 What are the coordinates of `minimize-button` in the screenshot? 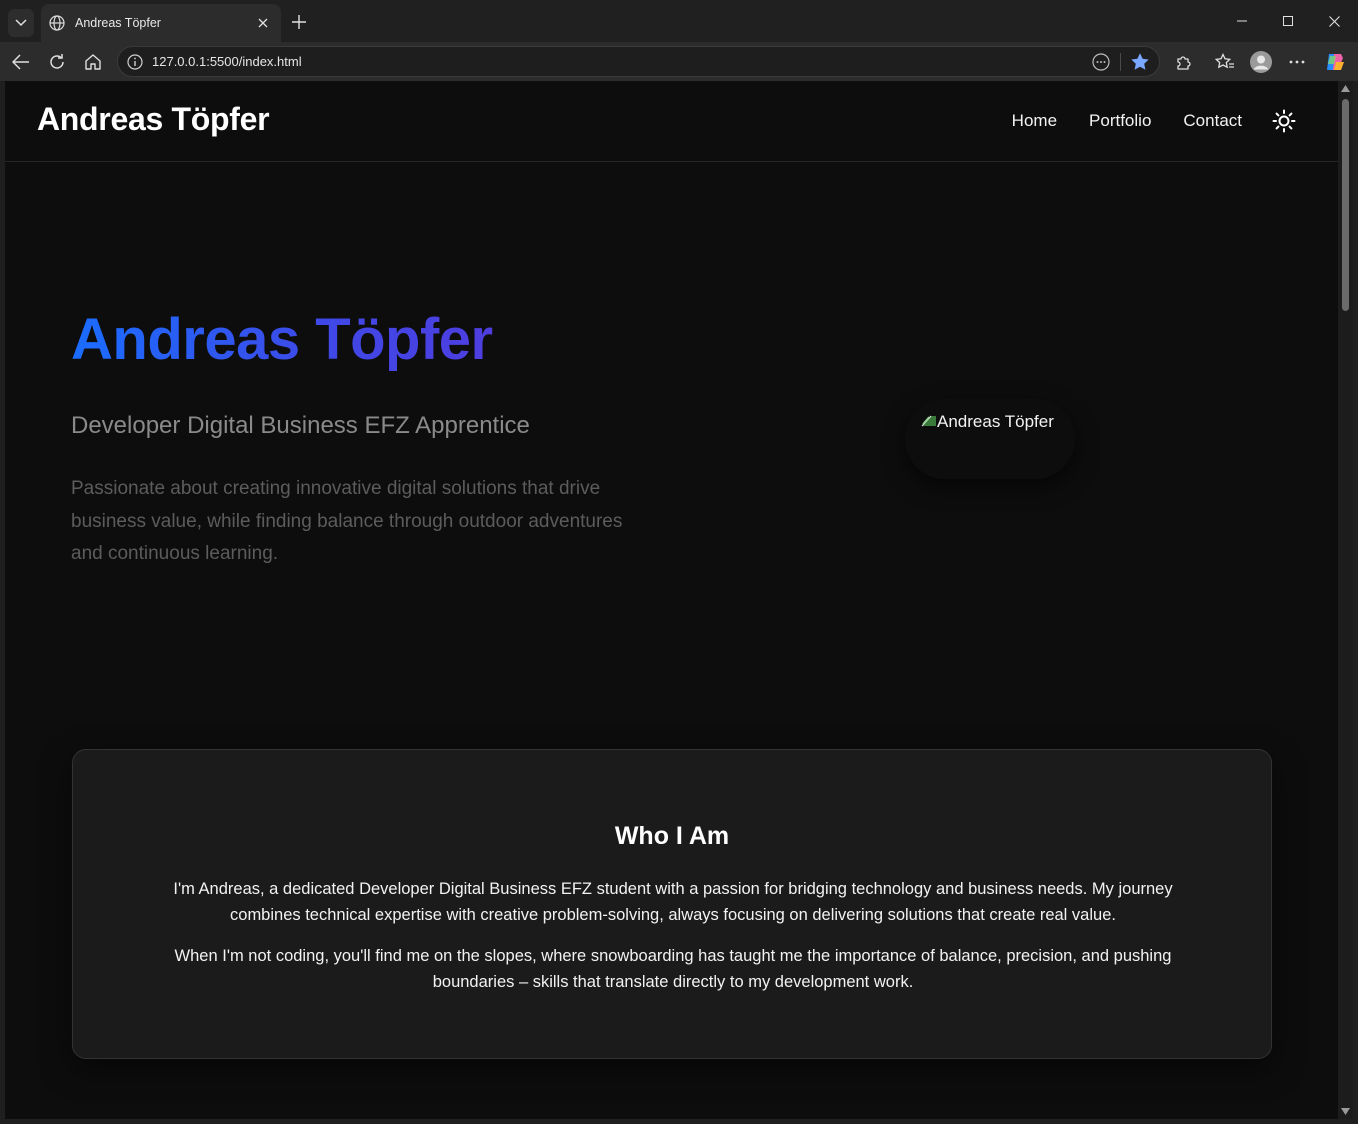 It's located at (1242, 21).